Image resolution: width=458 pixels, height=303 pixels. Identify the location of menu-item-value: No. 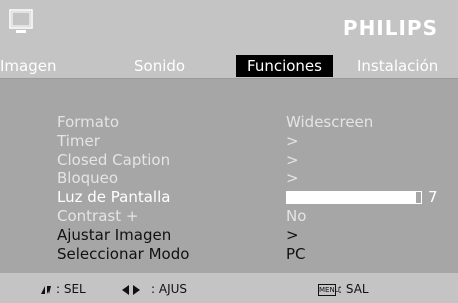
(296, 216).